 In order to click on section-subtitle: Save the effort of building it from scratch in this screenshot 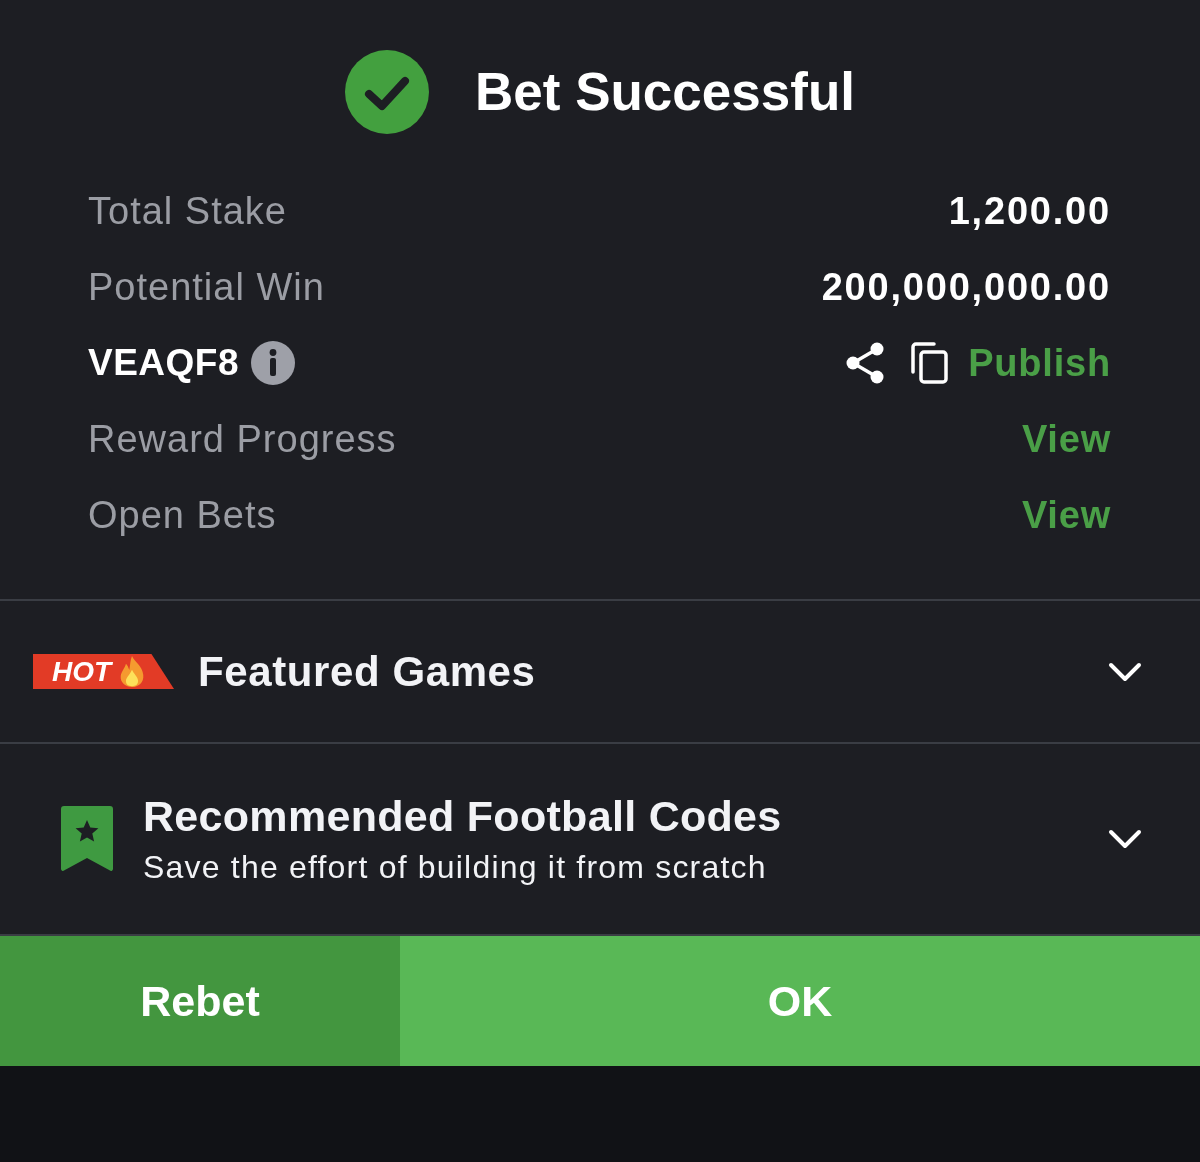, I will do `click(455, 867)`.